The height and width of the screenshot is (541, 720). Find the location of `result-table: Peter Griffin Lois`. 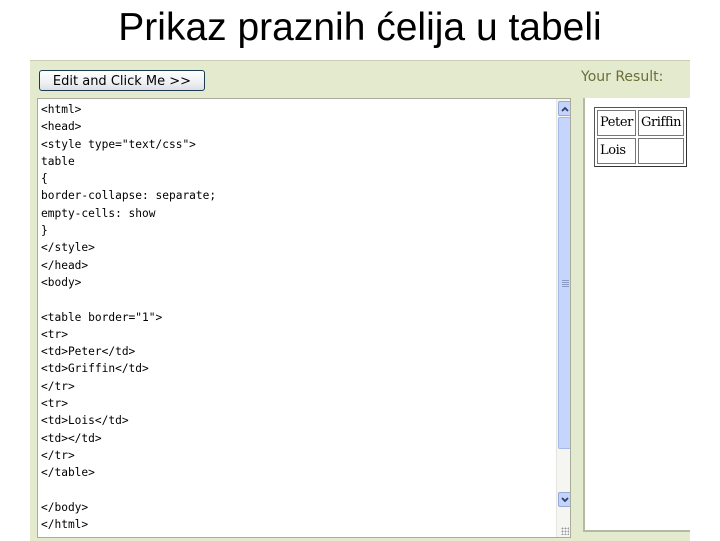

result-table: Peter Griffin Lois is located at coordinates (641, 137).